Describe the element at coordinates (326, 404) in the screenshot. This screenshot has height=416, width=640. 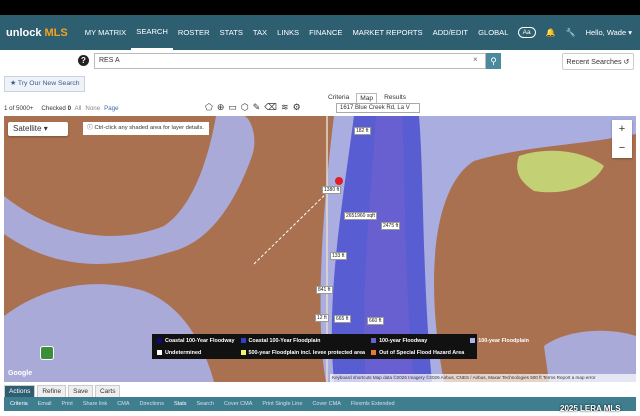
I see `cover-cma-button-2: Cover CMA` at that location.